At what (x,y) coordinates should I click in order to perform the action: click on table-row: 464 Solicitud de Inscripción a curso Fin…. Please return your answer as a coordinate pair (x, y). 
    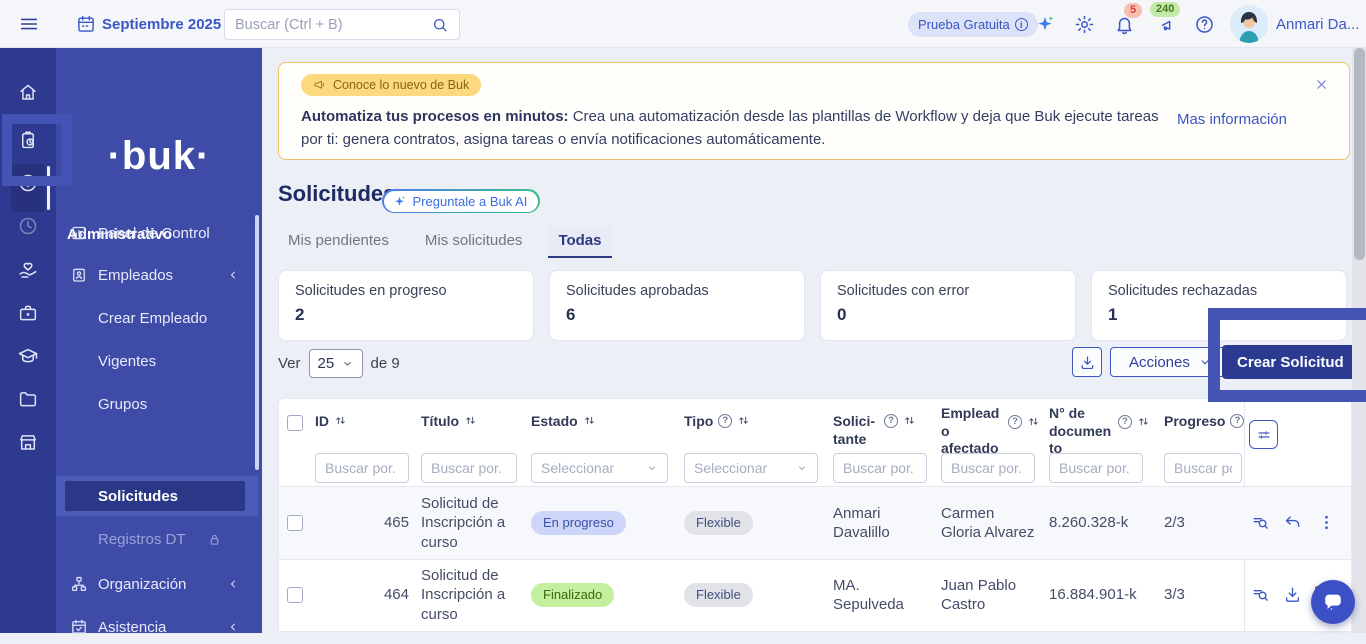
    Looking at the image, I should click on (815, 595).